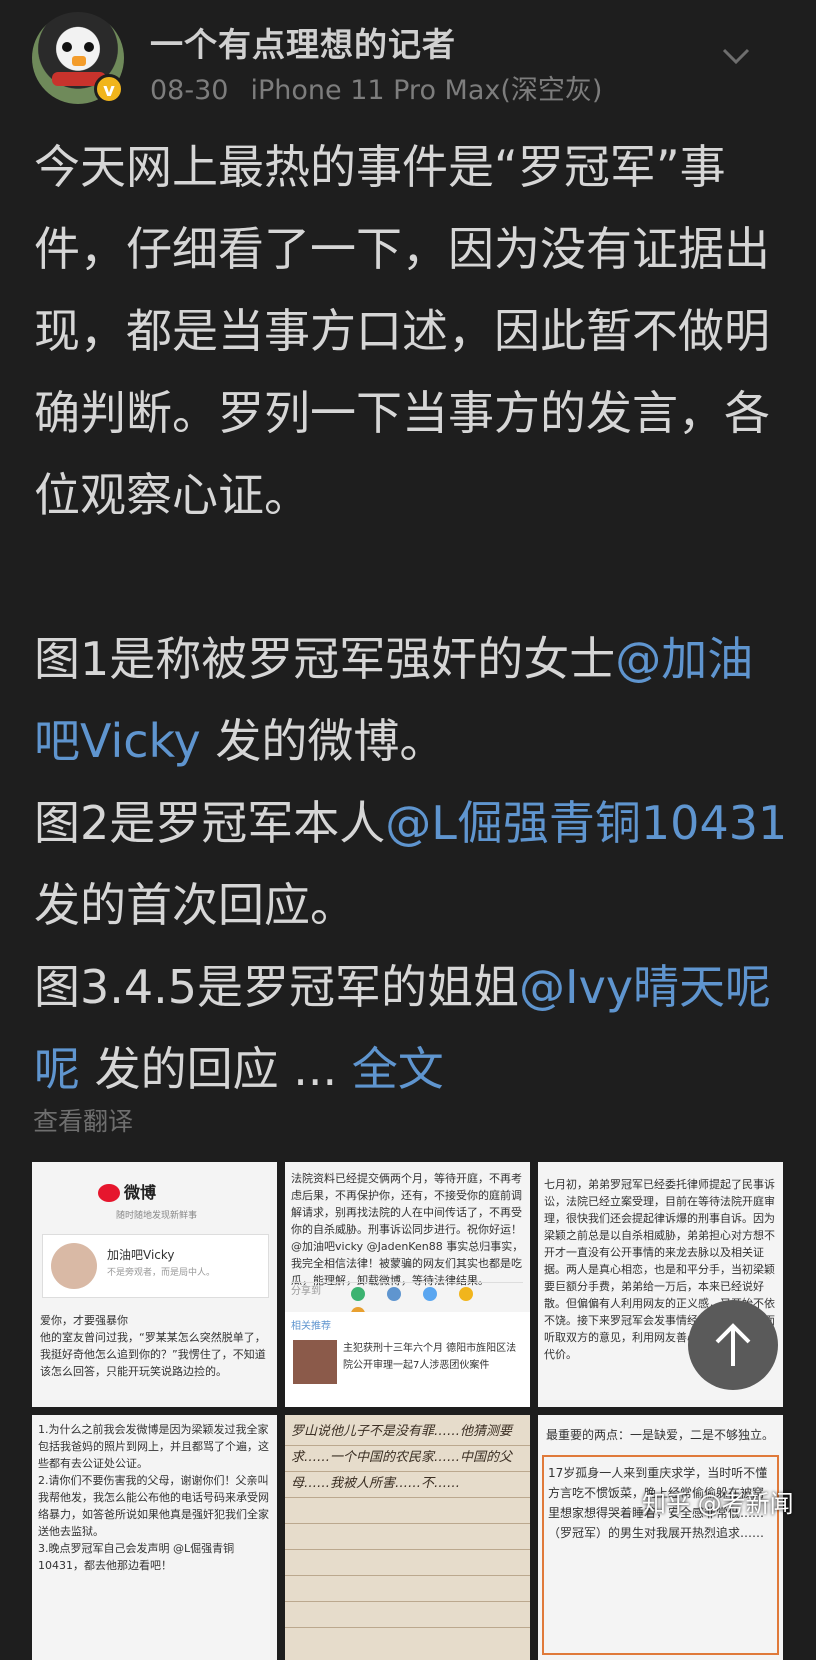  I want to click on line-2-suffix: 发的首次回应。, so click(195, 905).